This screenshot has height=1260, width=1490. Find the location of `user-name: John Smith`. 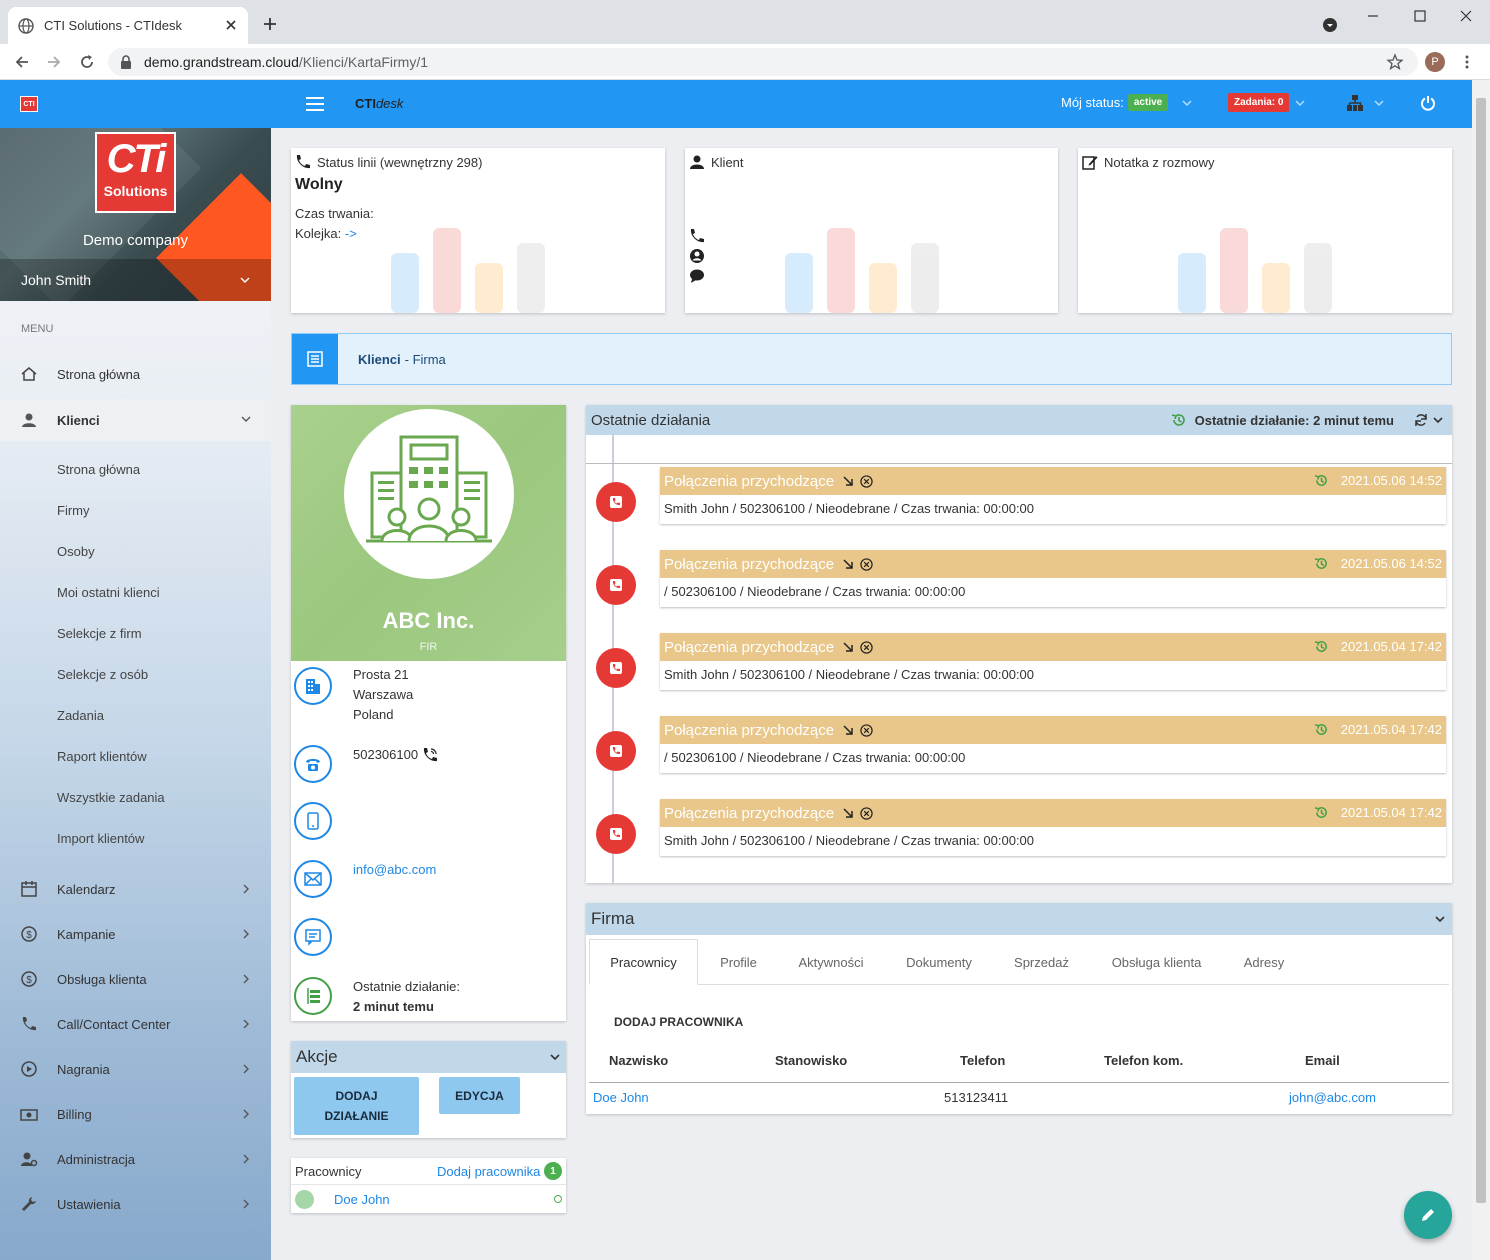

user-name: John Smith is located at coordinates (56, 280).